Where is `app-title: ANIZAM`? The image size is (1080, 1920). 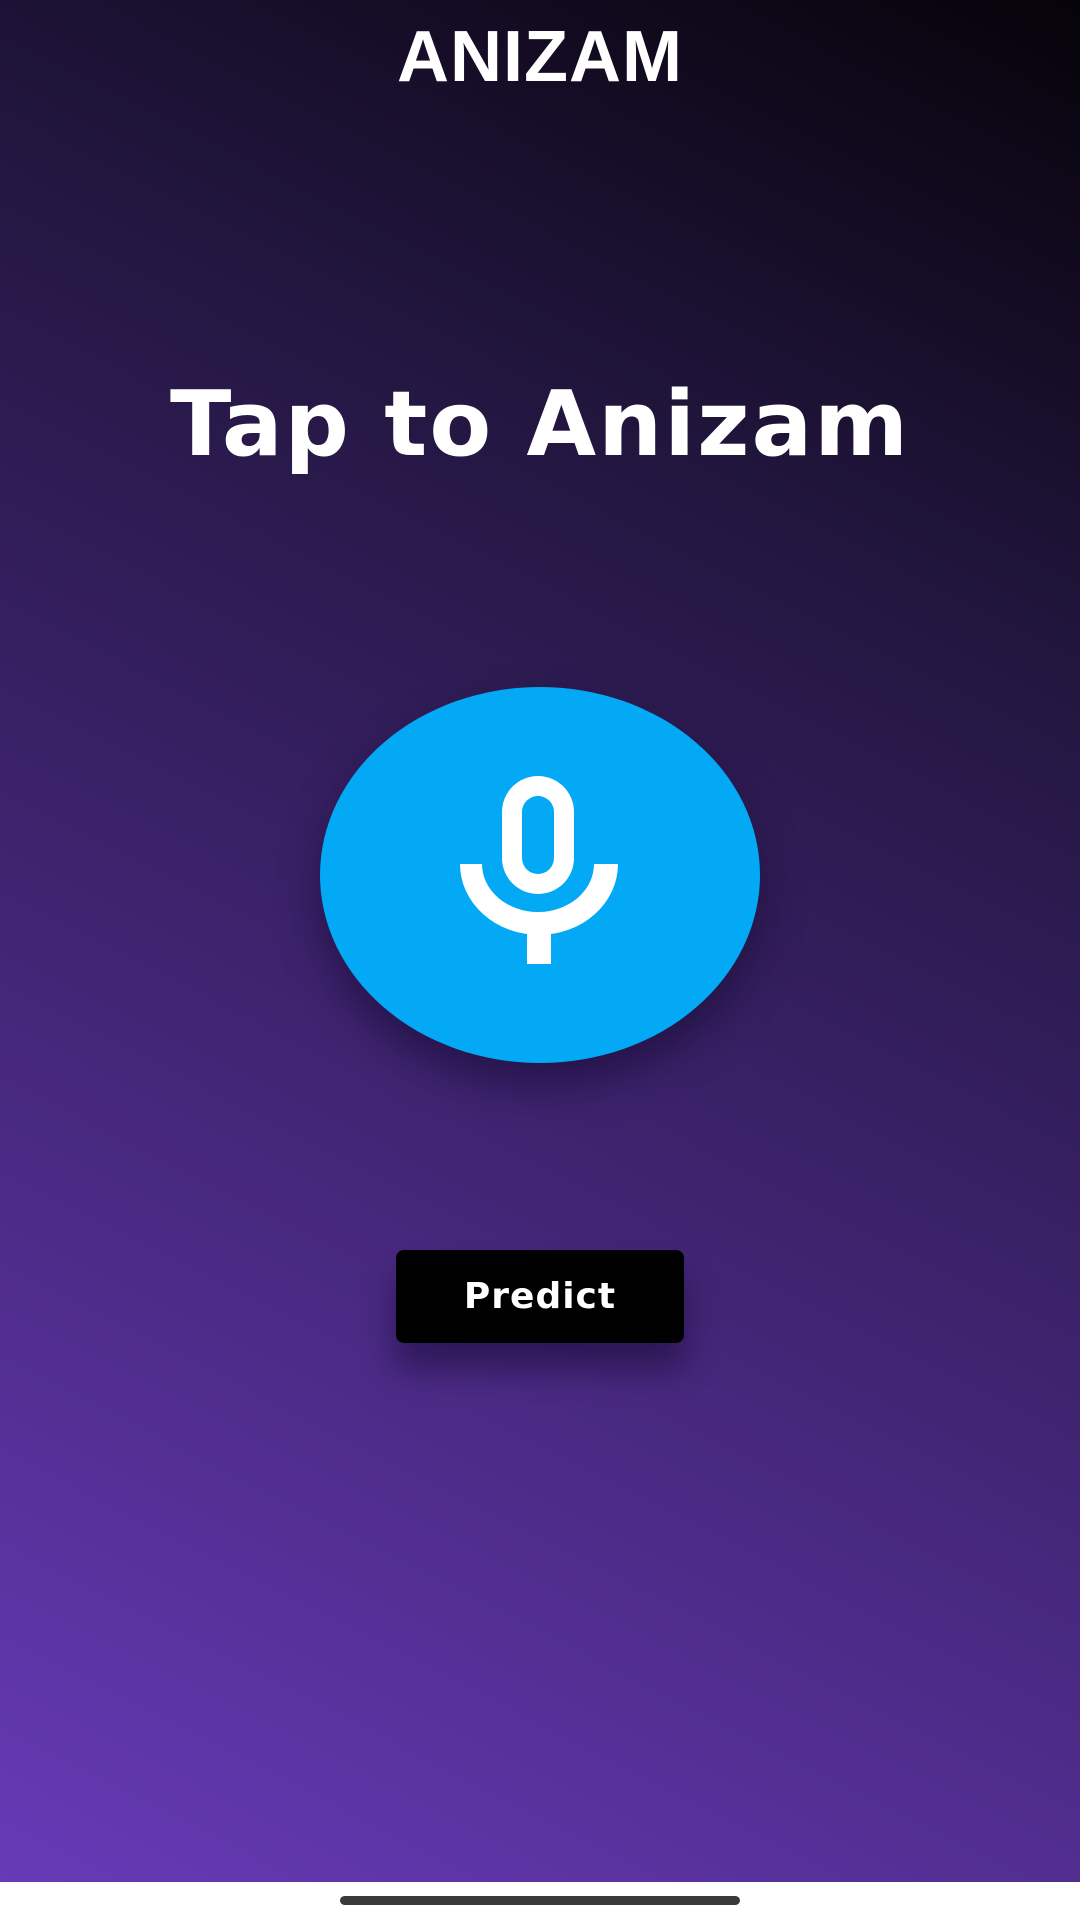
app-title: ANIZAM is located at coordinates (540, 57).